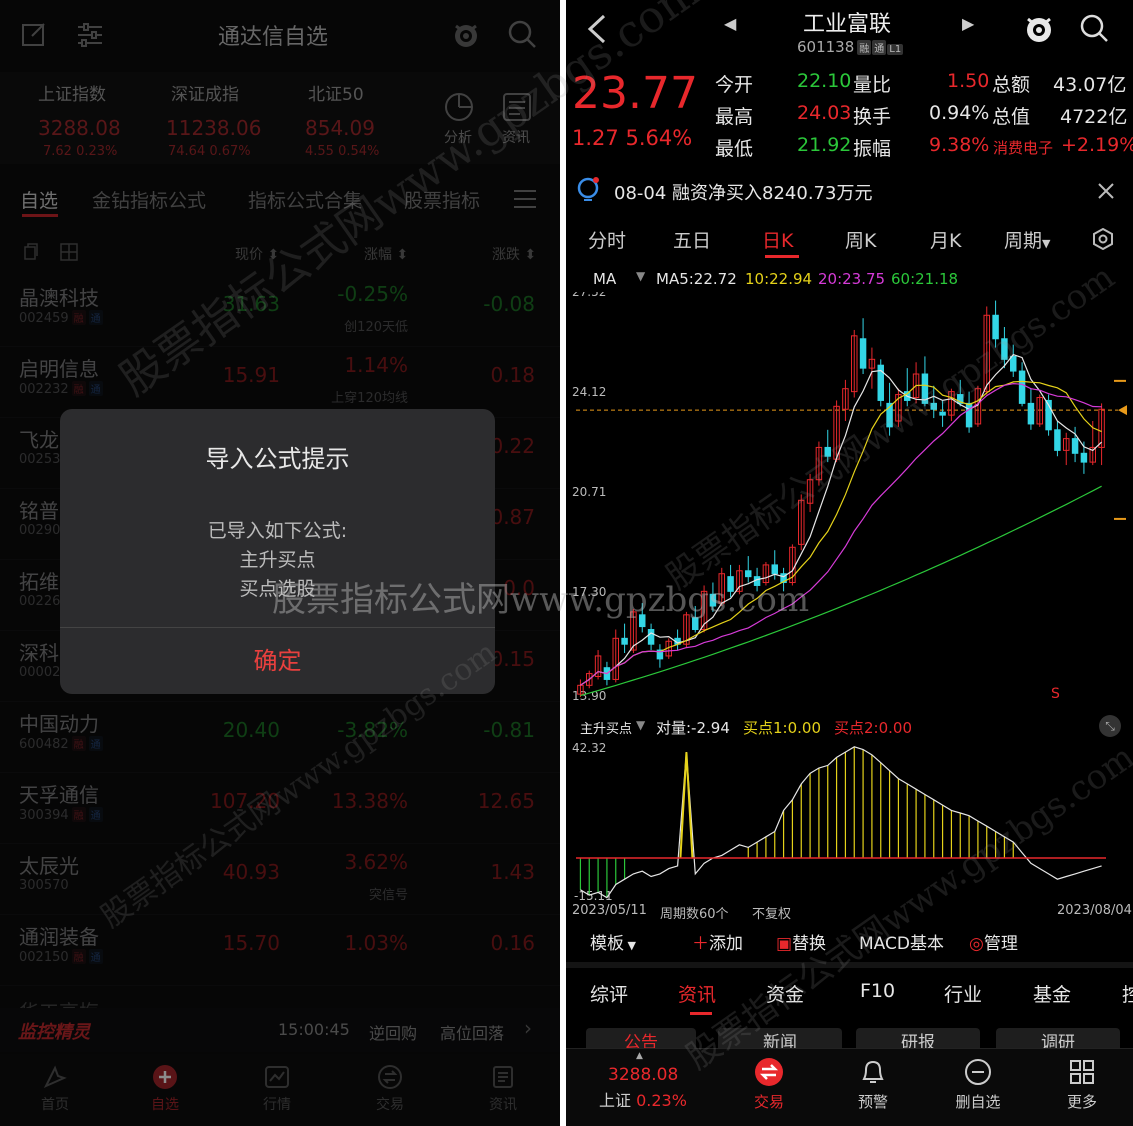  I want to click on tab-period: 周期▼, so click(1027, 239).